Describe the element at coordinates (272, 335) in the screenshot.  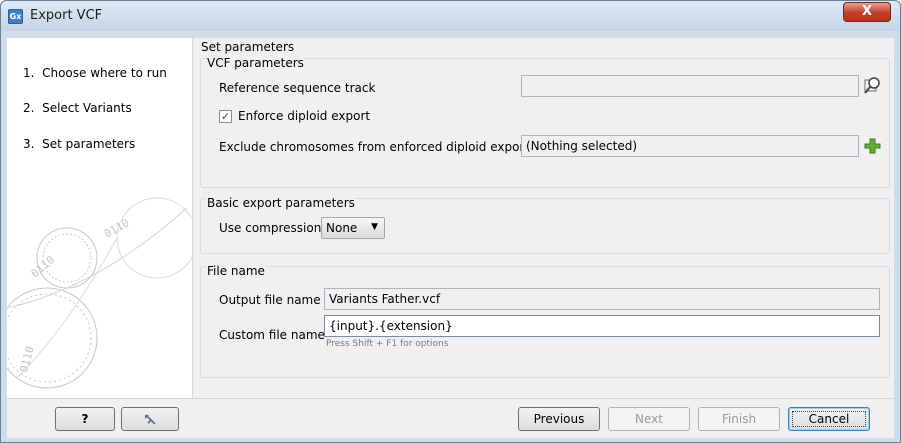
I see `custom-file-name-label: Custom file name` at that location.